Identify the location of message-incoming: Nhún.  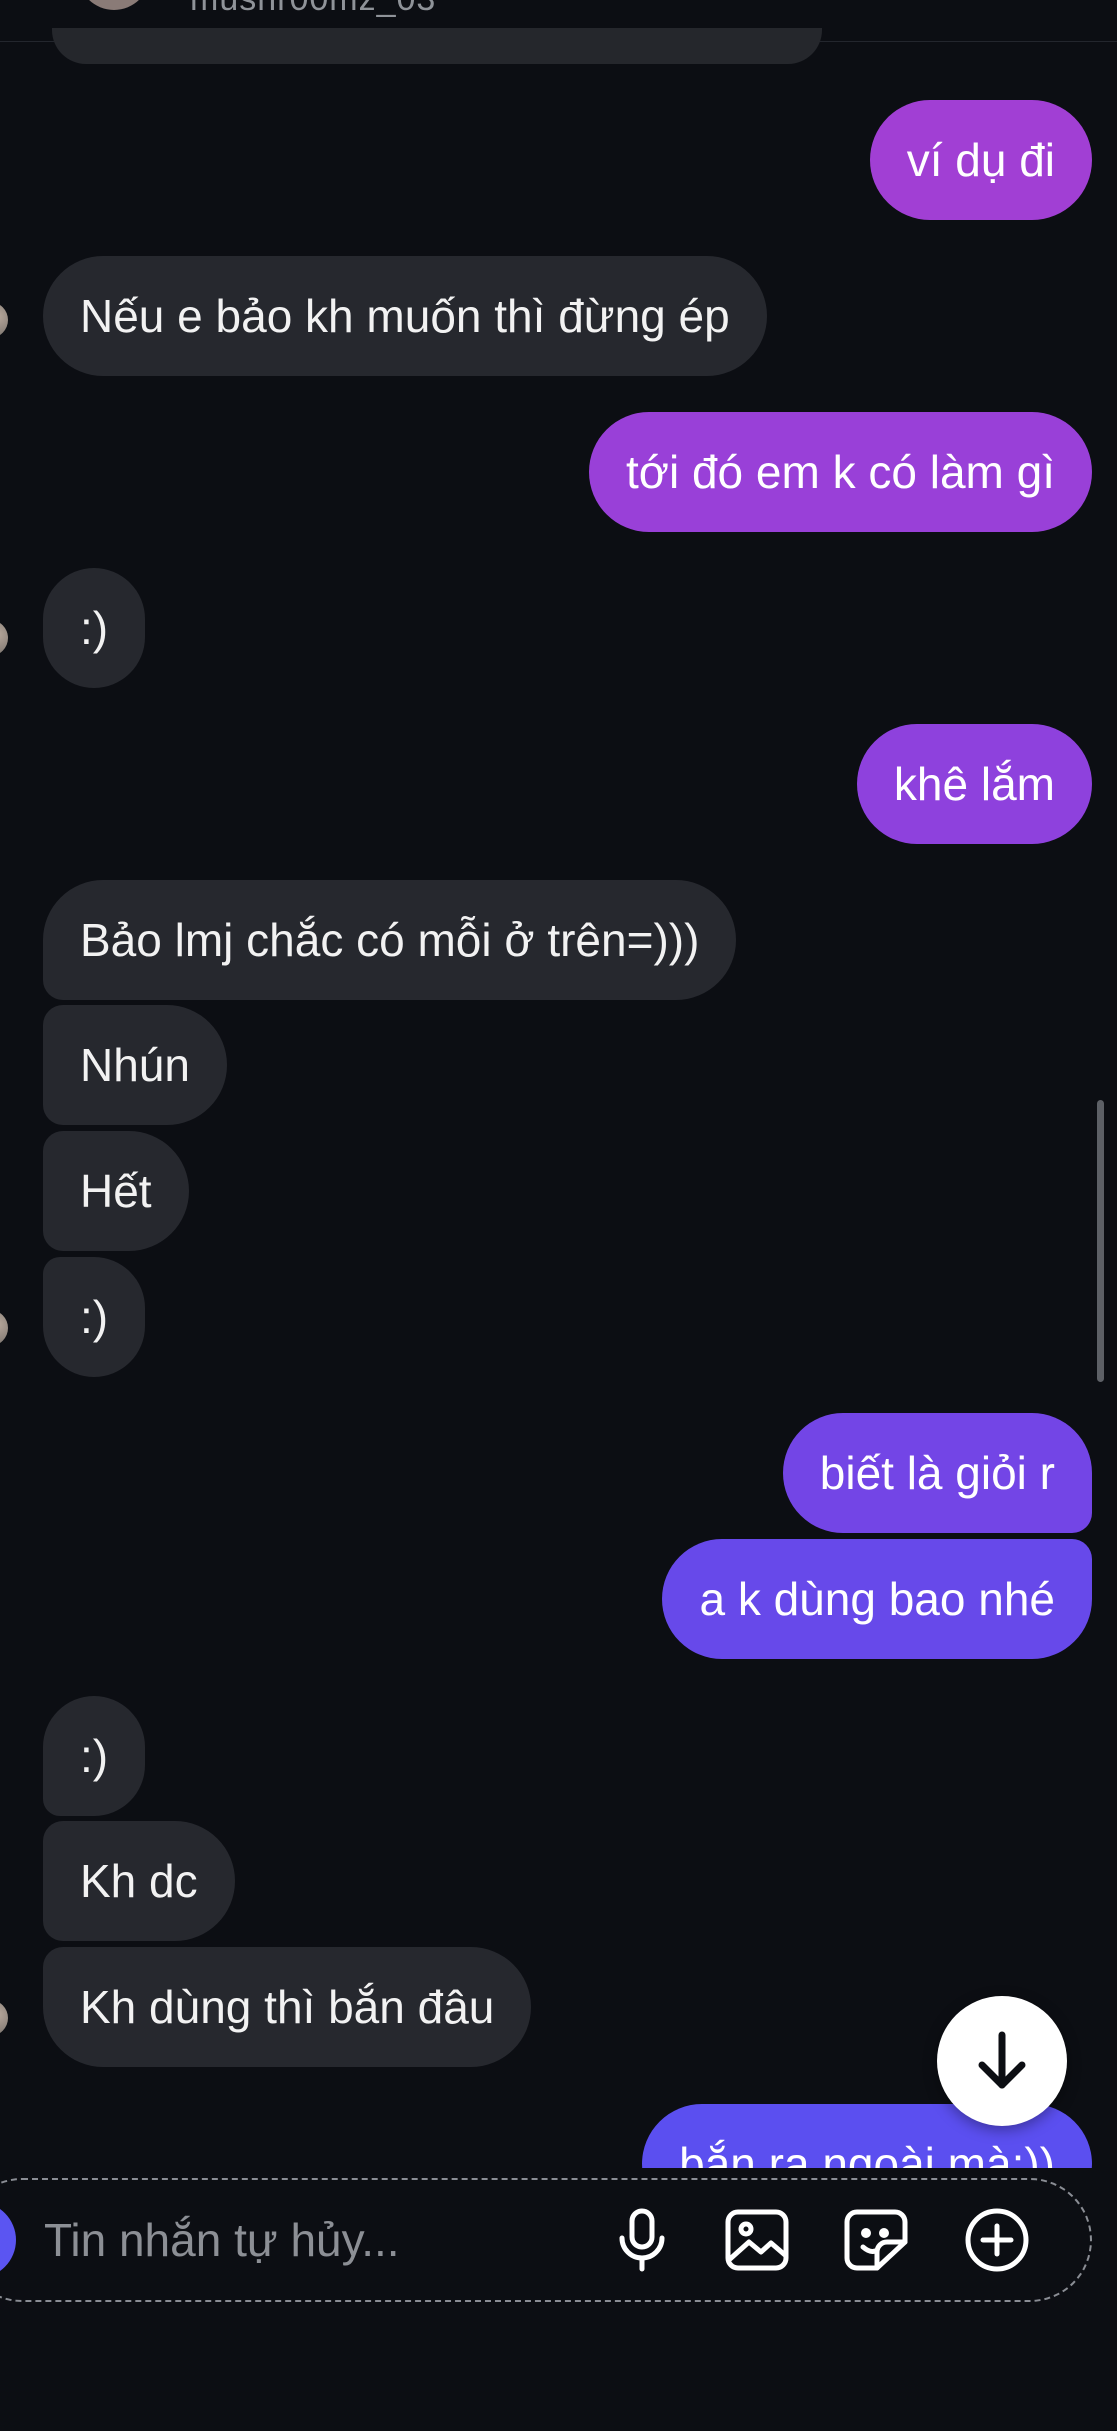
(135, 1065).